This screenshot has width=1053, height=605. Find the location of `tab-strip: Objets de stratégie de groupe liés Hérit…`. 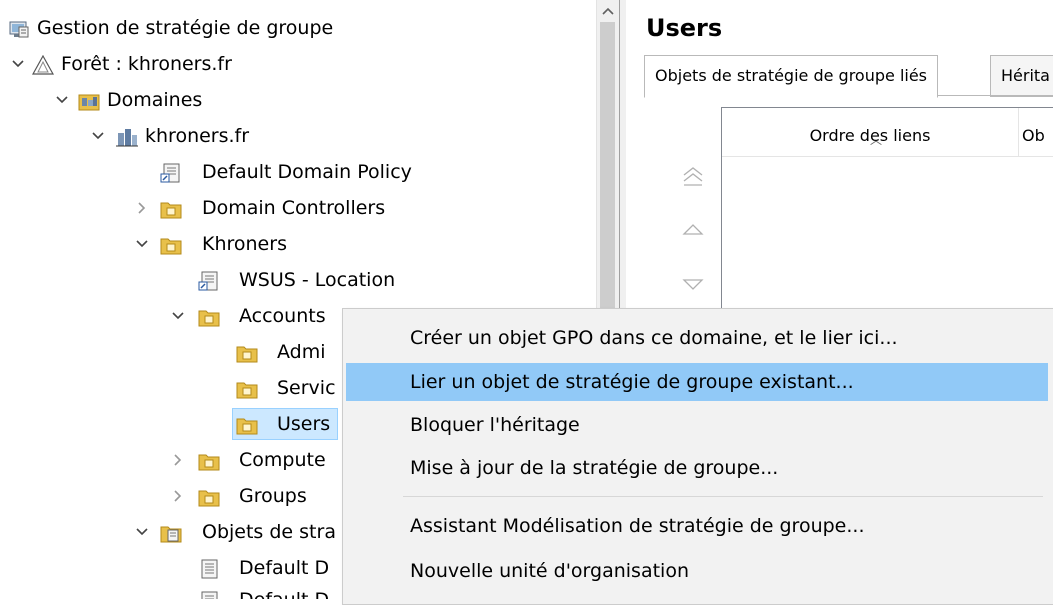

tab-strip: Objets de stratégie de groupe liés Hérit… is located at coordinates (848, 76).